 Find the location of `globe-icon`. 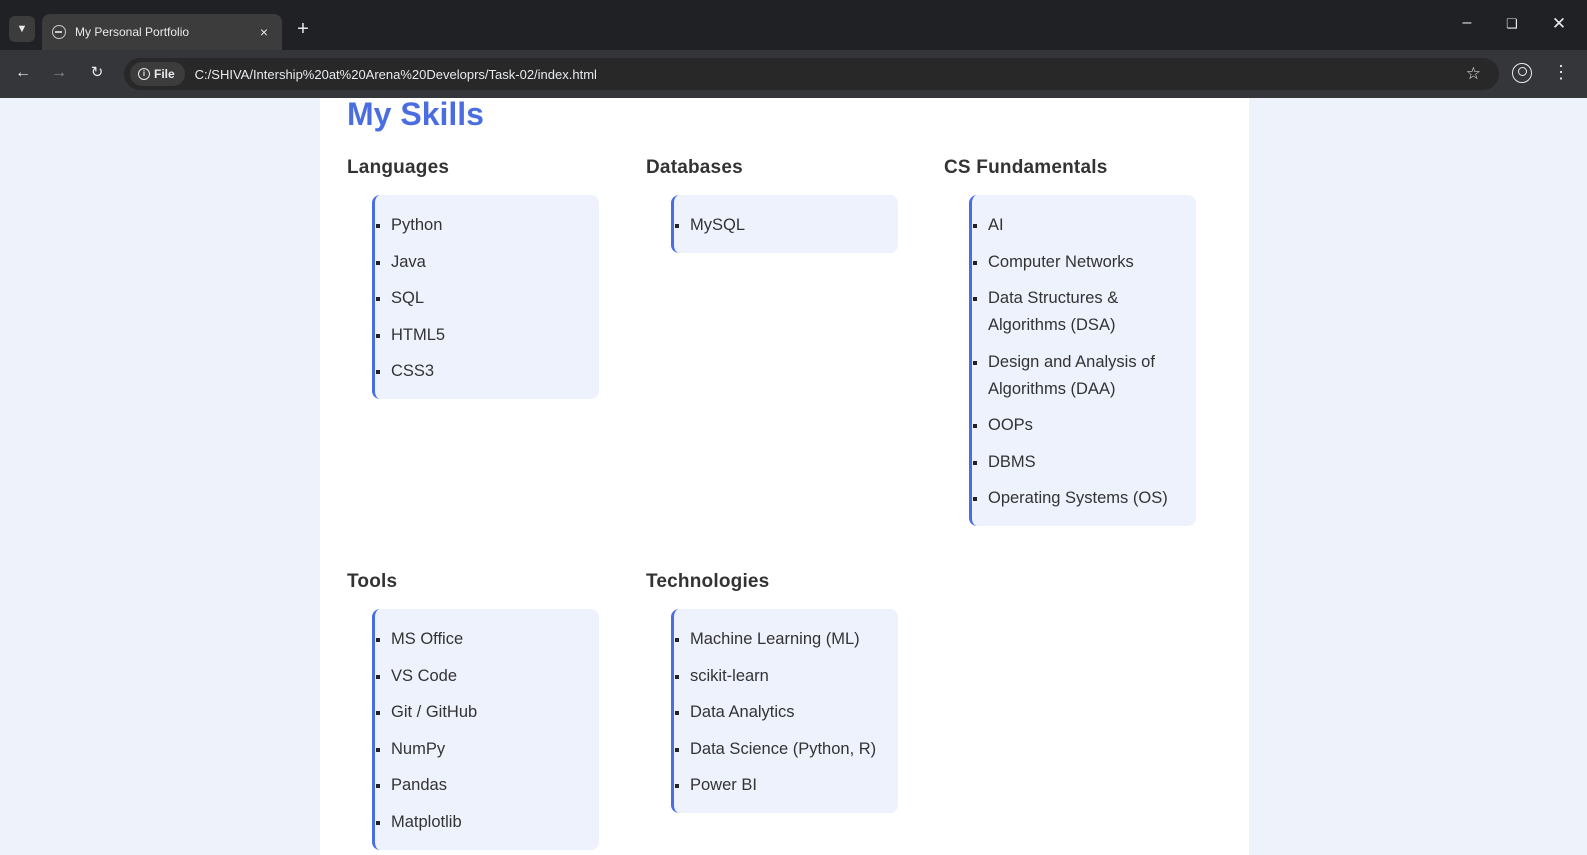

globe-icon is located at coordinates (59, 32).